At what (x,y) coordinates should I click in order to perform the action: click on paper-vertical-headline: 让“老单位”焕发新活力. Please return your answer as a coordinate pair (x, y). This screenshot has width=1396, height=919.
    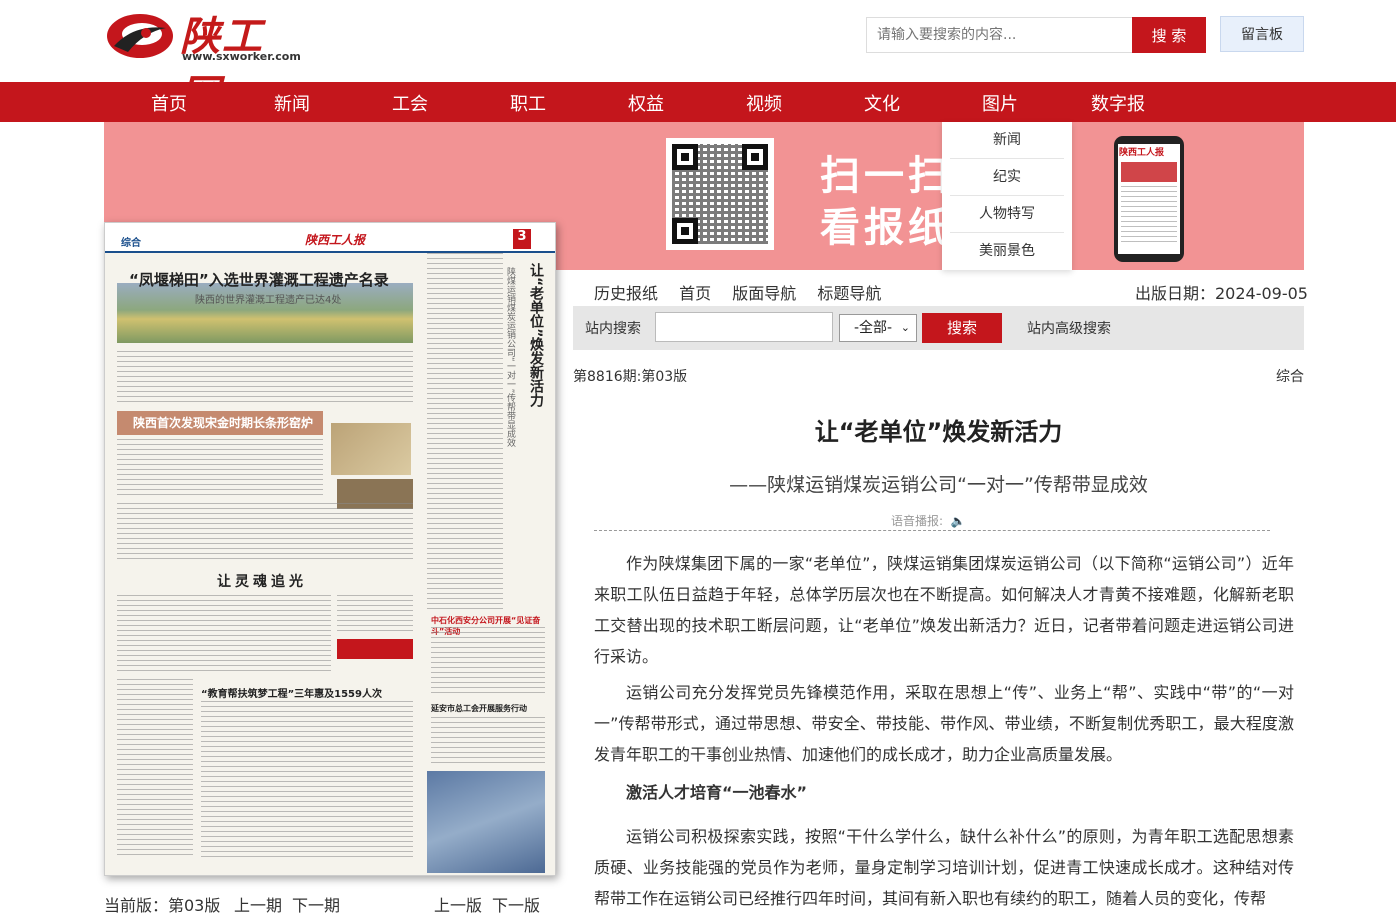
    Looking at the image, I should click on (533, 335).